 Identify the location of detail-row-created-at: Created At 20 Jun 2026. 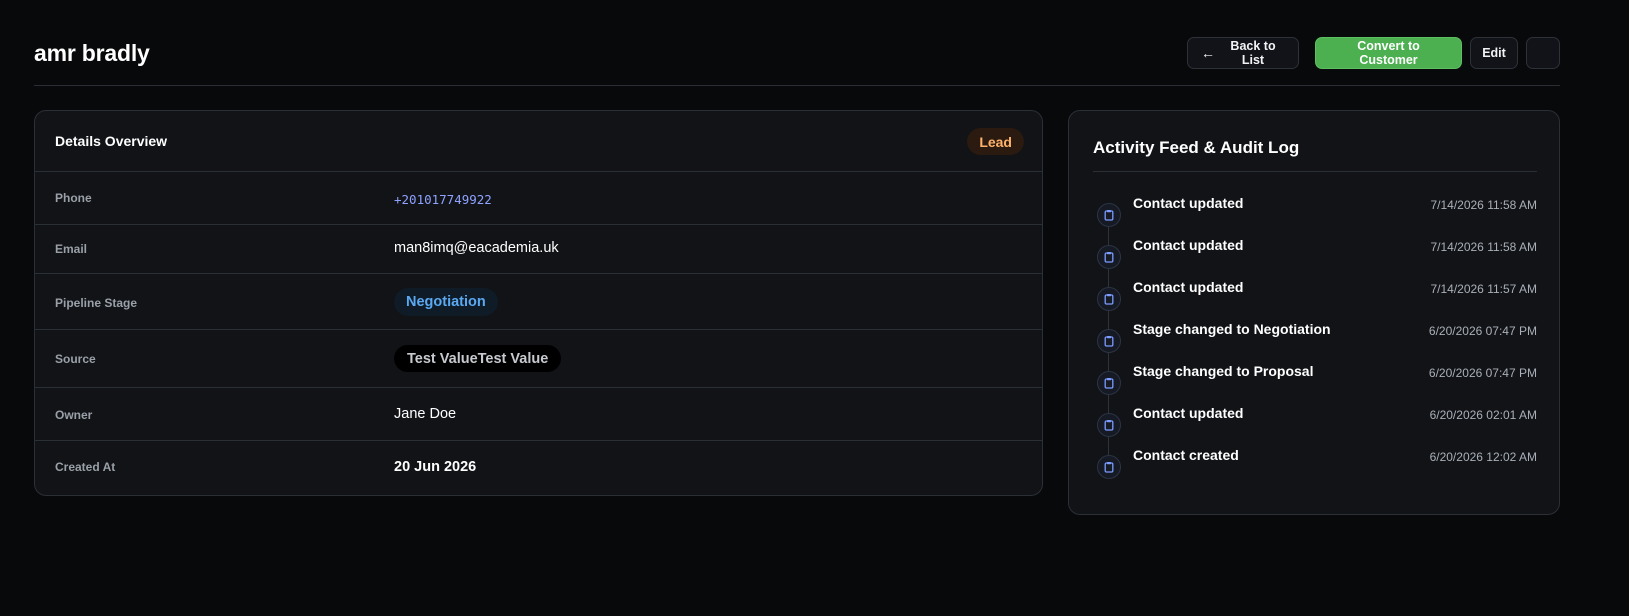
(538, 467).